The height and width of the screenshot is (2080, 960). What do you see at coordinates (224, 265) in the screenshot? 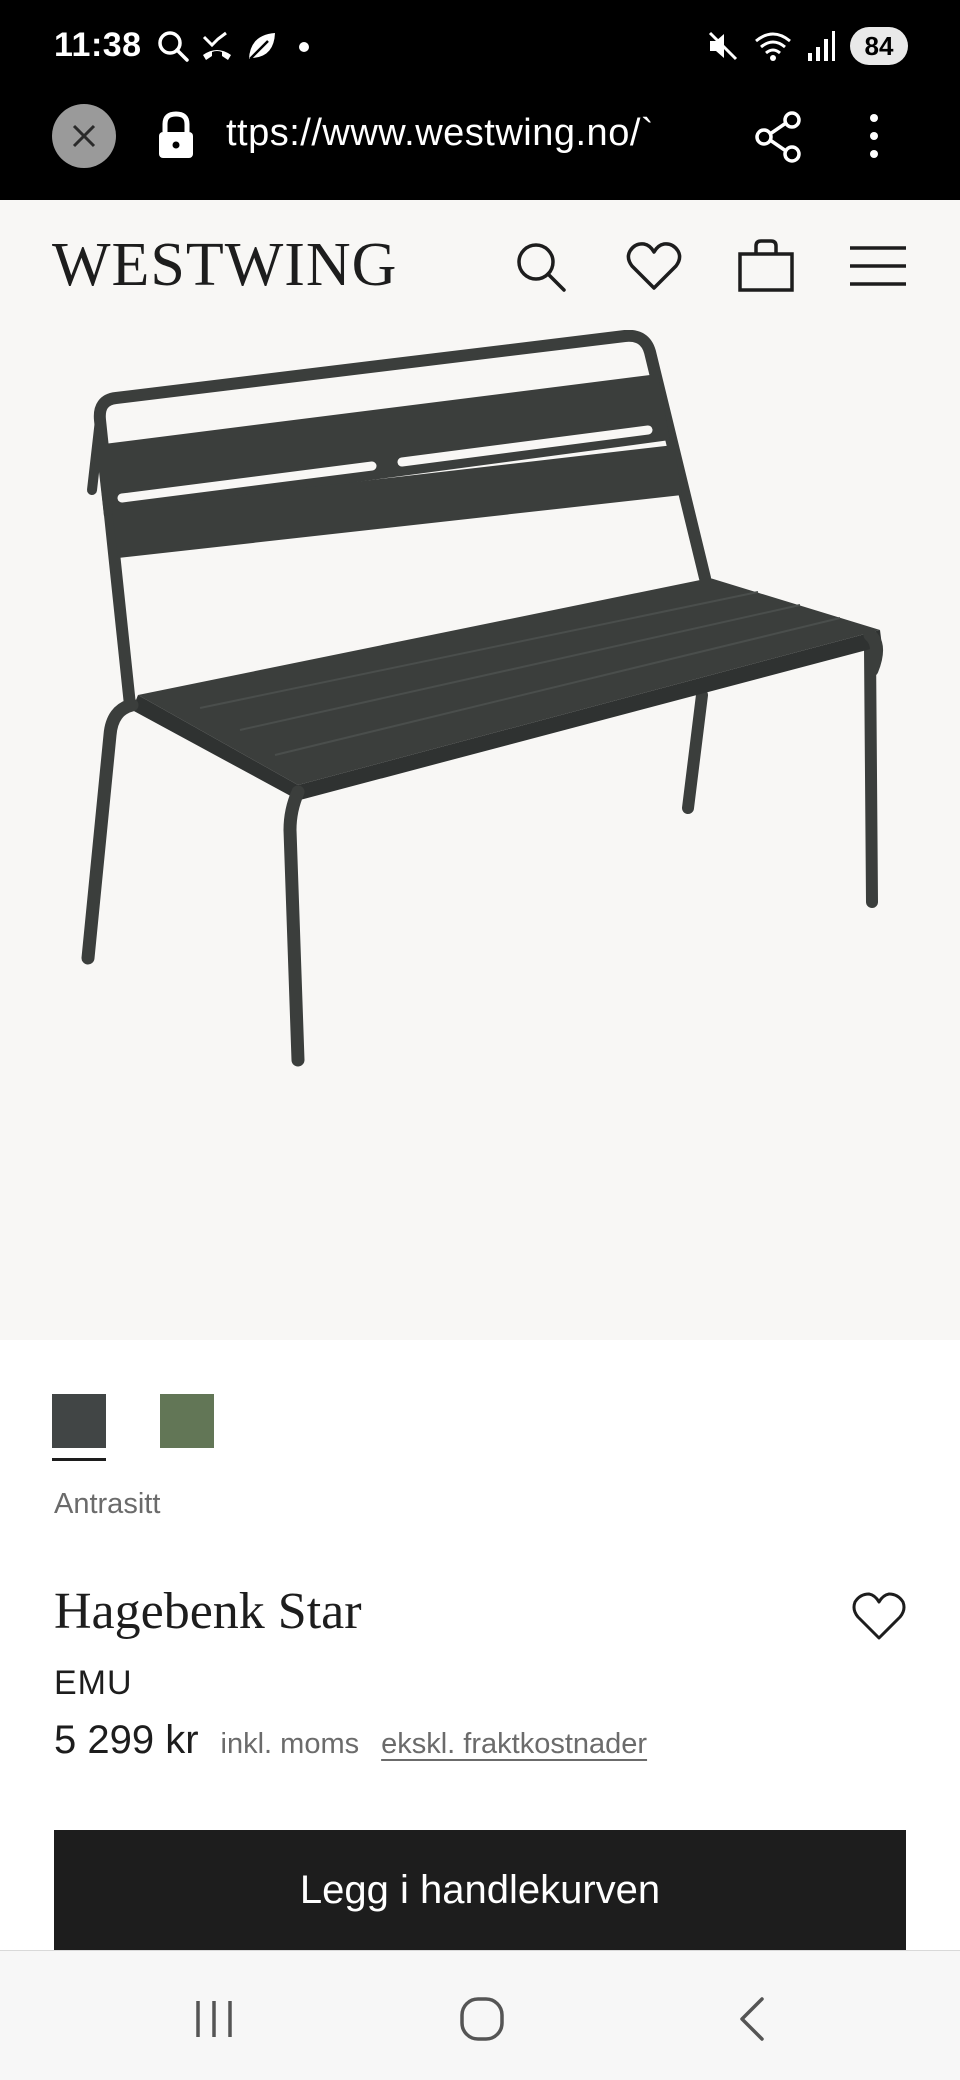
I see `westwing-logo: WESTWING` at bounding box center [224, 265].